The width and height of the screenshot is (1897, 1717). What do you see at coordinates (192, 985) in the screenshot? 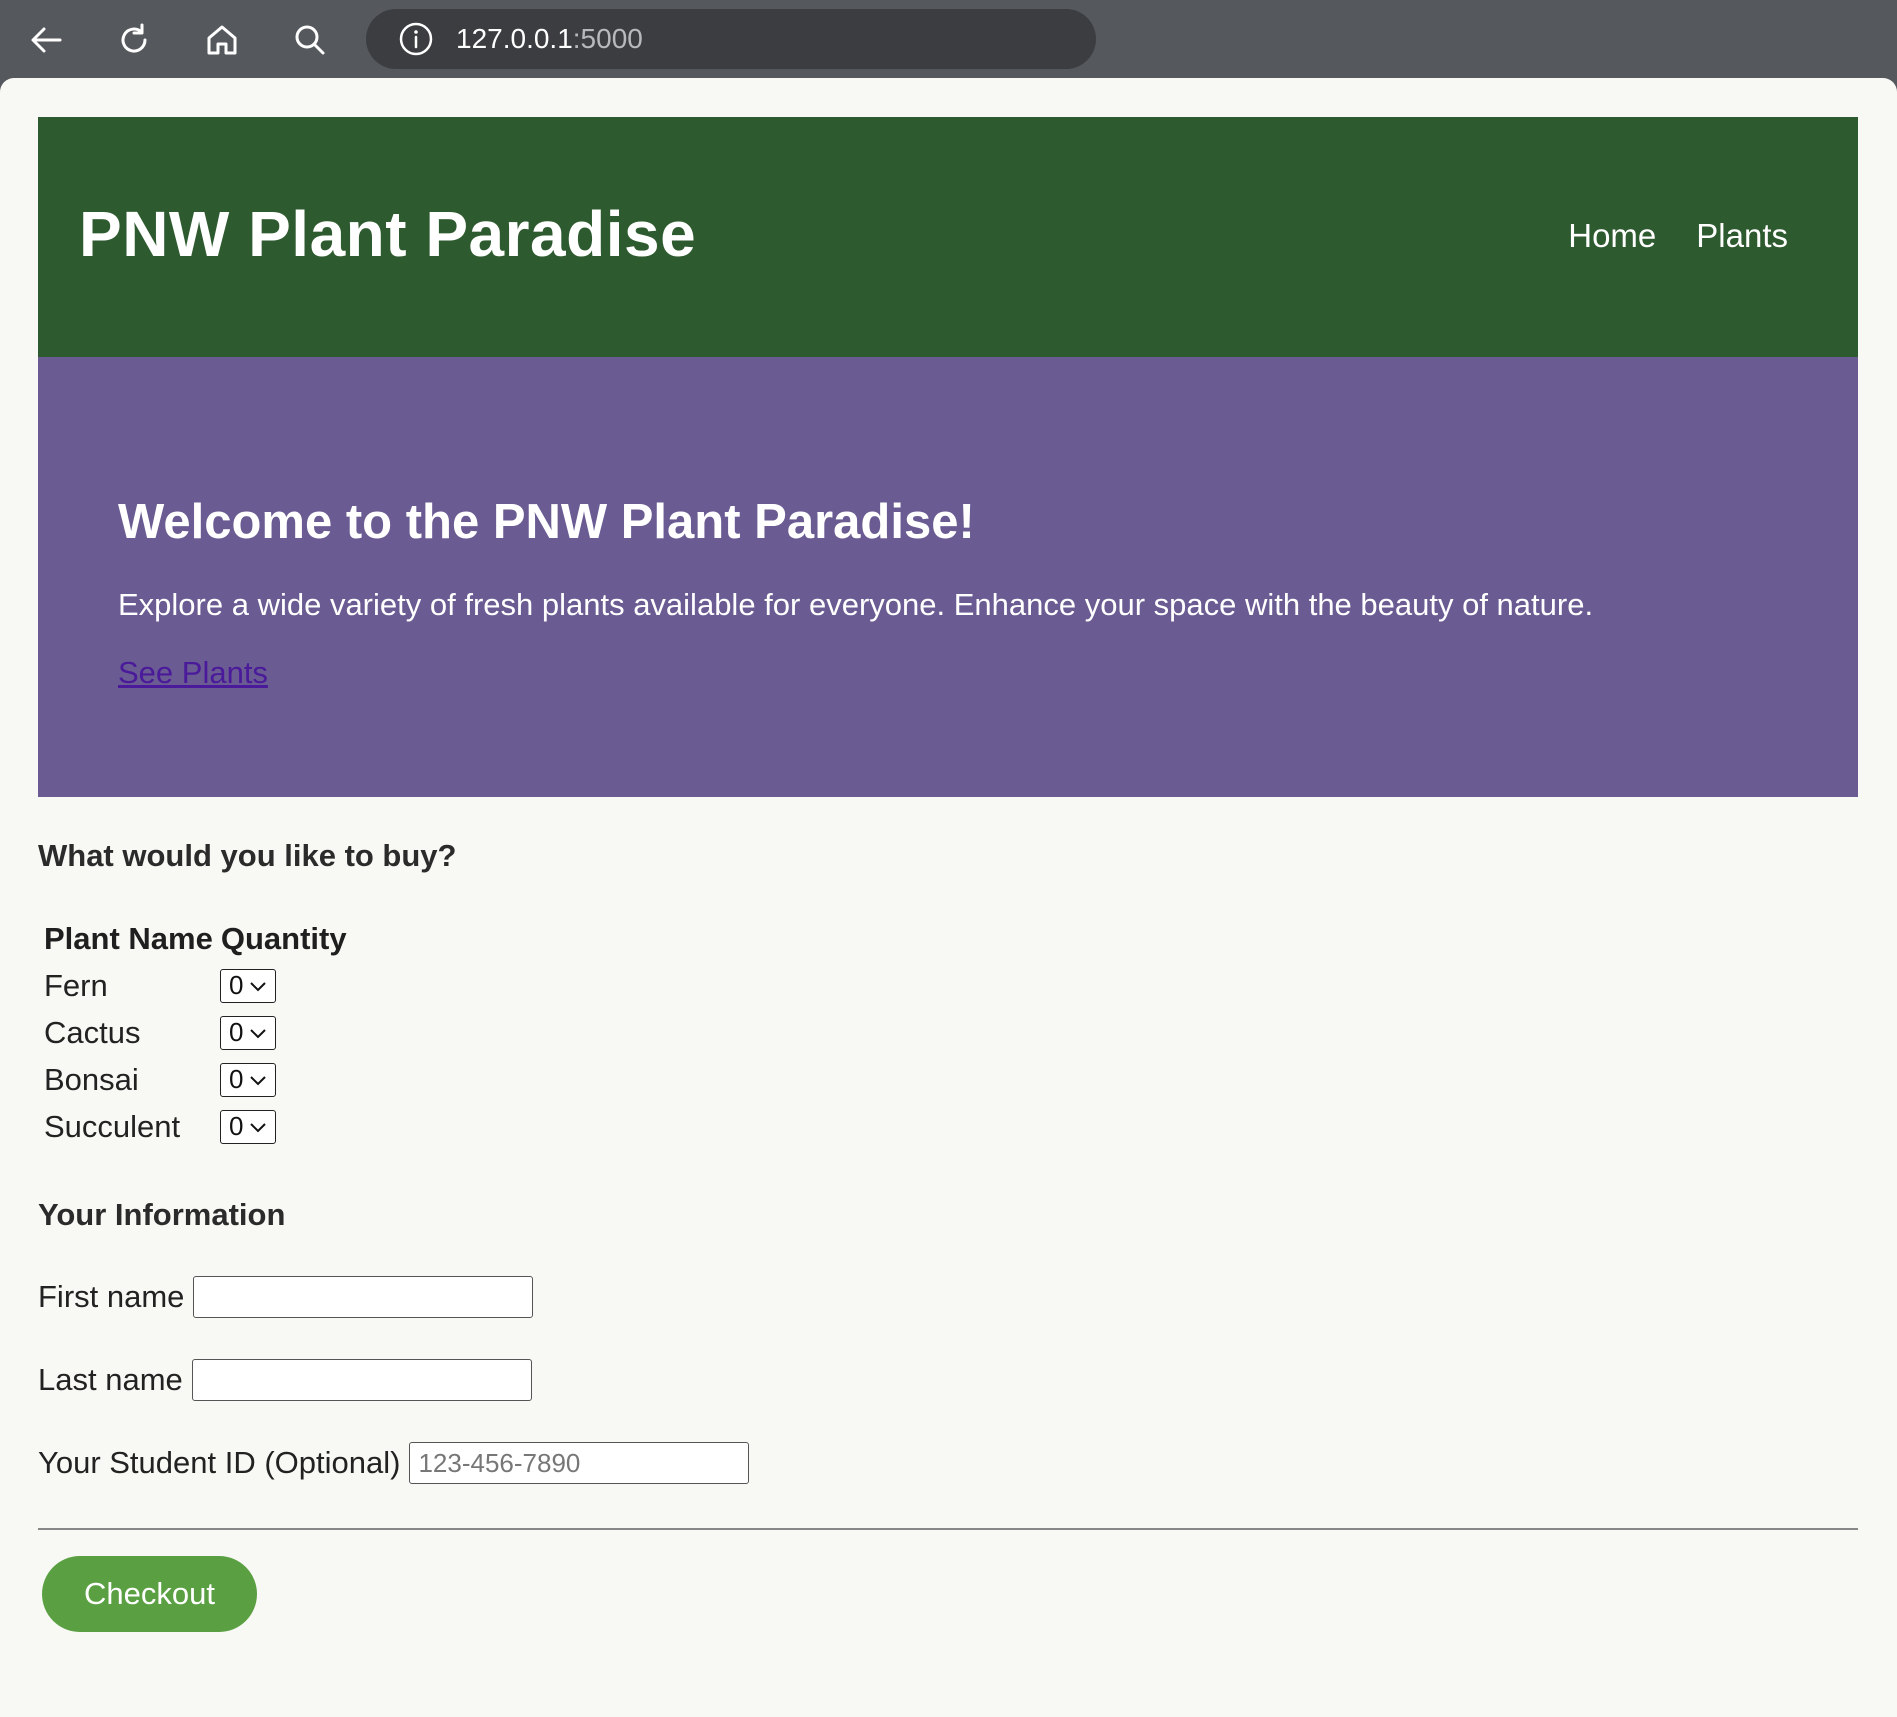
I see `table-row: Fern 0` at bounding box center [192, 985].